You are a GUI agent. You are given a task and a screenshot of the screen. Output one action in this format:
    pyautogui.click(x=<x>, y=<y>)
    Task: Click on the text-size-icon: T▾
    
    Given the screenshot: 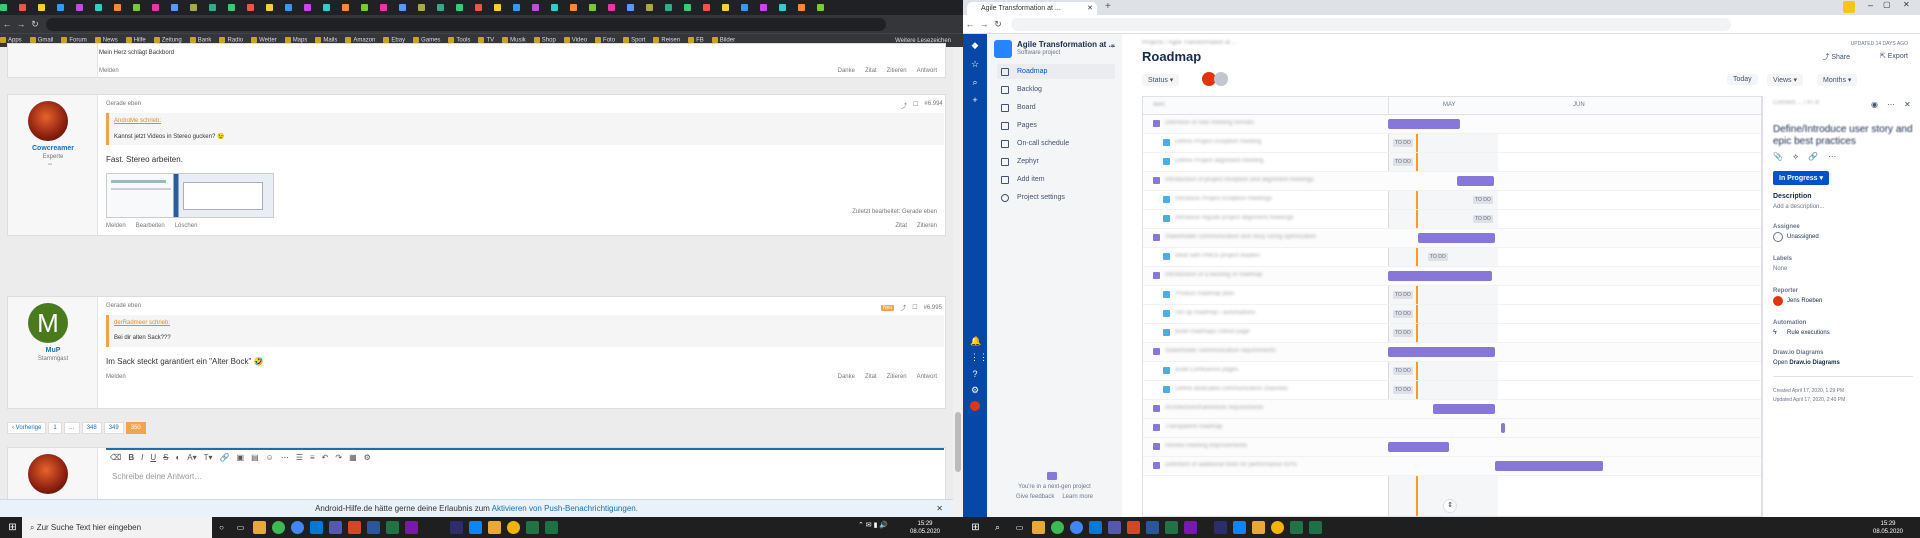 What is the action you would take?
    pyautogui.click(x=208, y=457)
    